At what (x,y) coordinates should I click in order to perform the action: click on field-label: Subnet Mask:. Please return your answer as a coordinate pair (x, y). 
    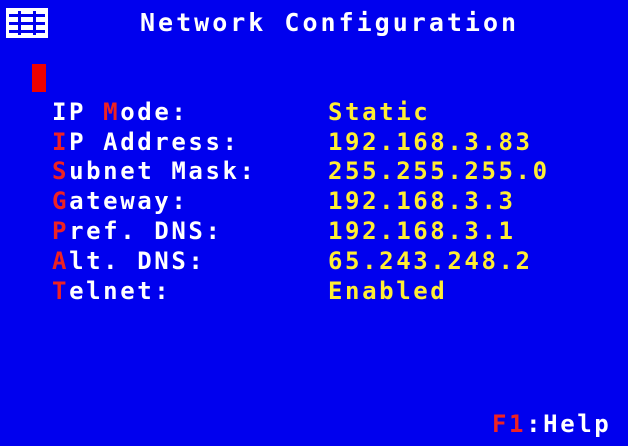
    Looking at the image, I should click on (154, 171).